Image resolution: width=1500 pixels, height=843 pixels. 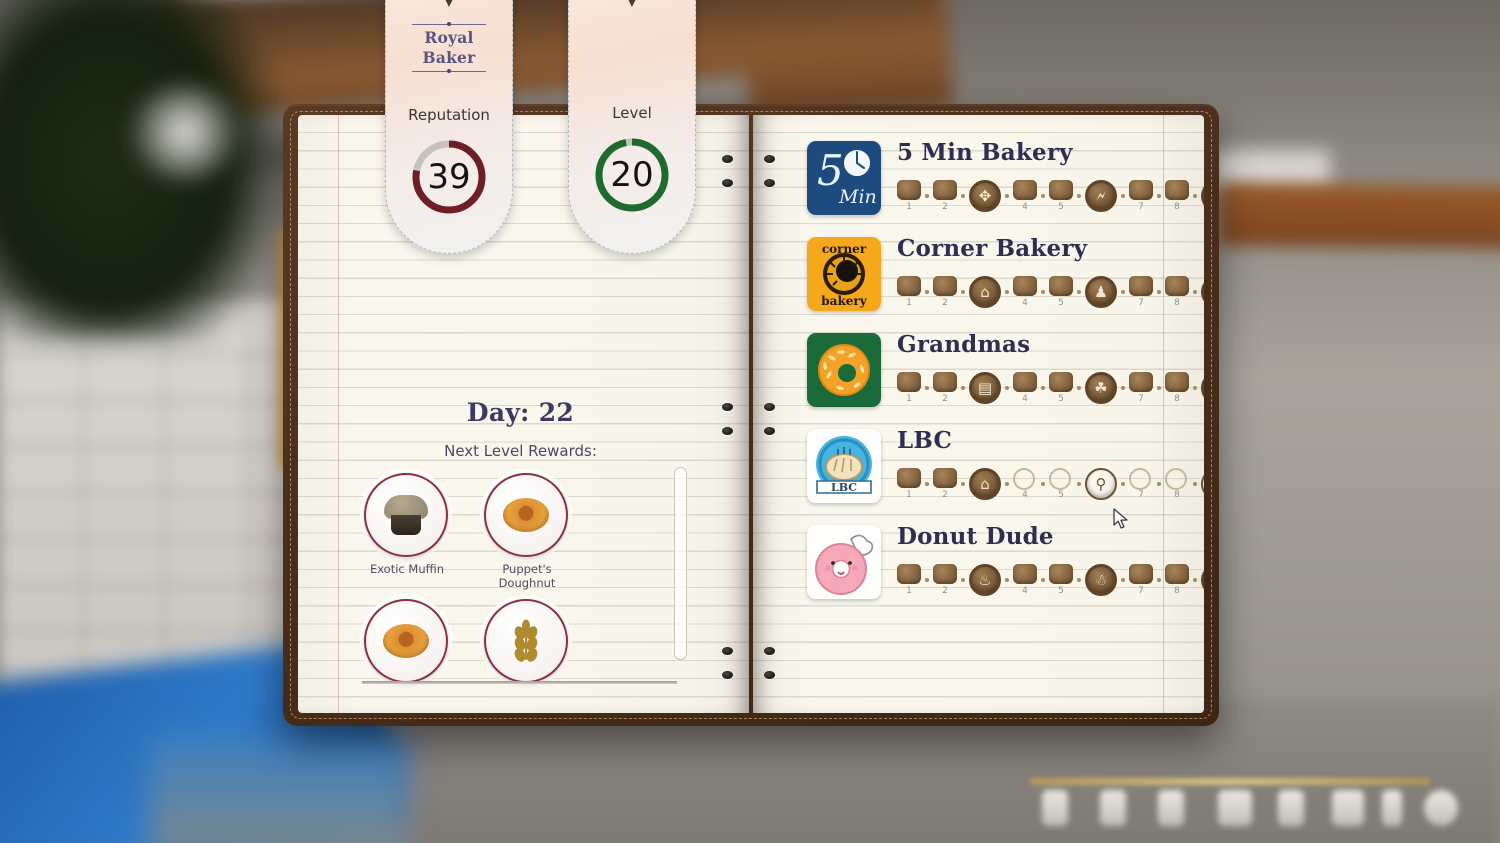 What do you see at coordinates (844, 178) in the screenshot?
I see `five-min-bakery-logo: 5 Min` at bounding box center [844, 178].